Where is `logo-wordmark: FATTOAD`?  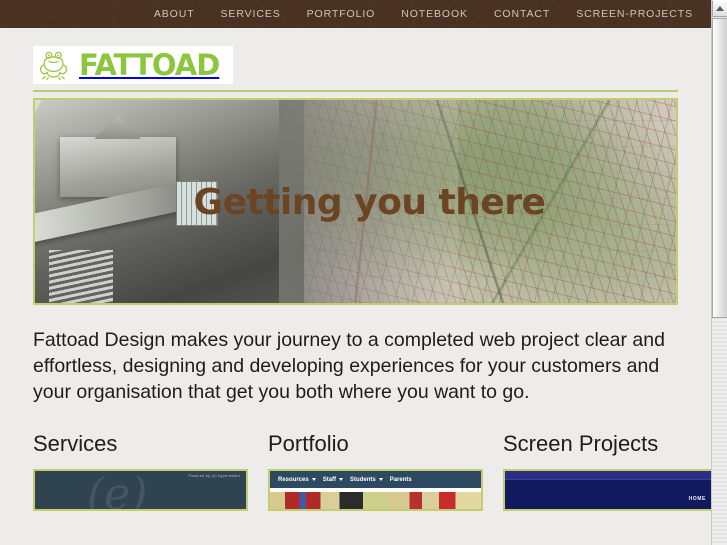 logo-wordmark: FATTOAD is located at coordinates (149, 64).